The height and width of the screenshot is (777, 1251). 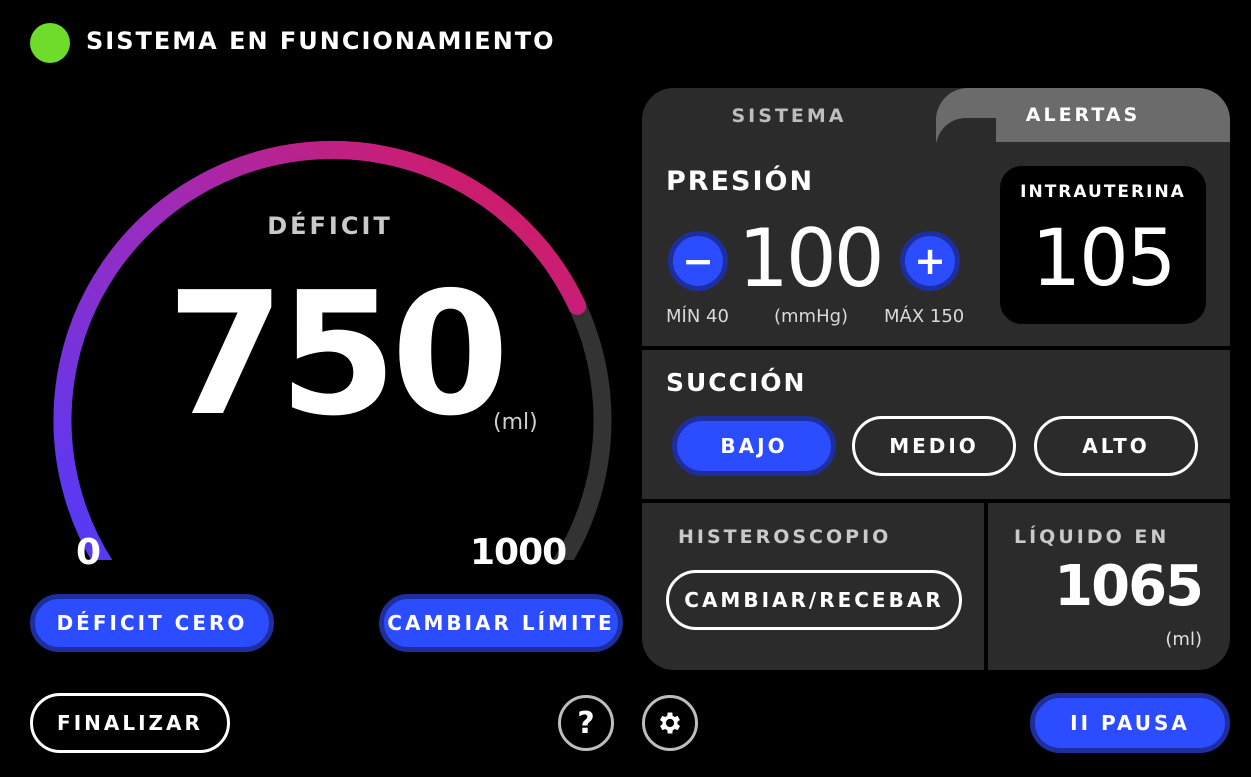 What do you see at coordinates (89, 552) in the screenshot?
I see `gauge-min-label: 0` at bounding box center [89, 552].